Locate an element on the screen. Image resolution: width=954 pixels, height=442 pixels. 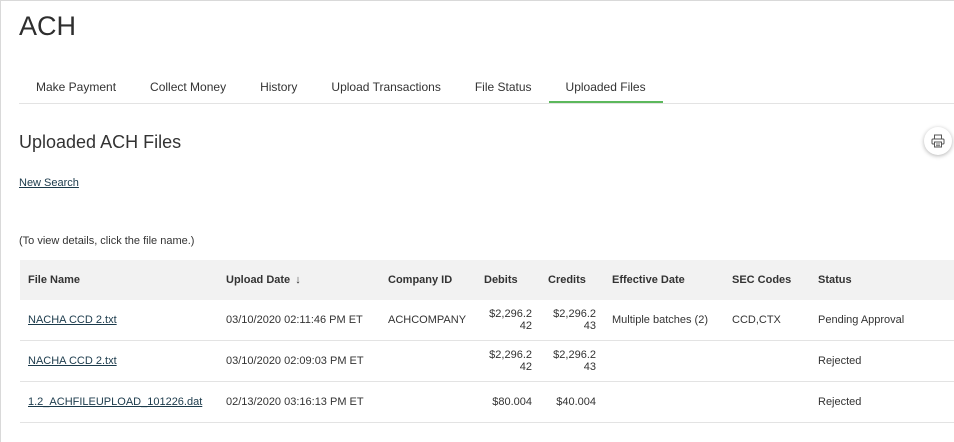
tab-uploaded-files: Uploaded Files is located at coordinates (605, 90).